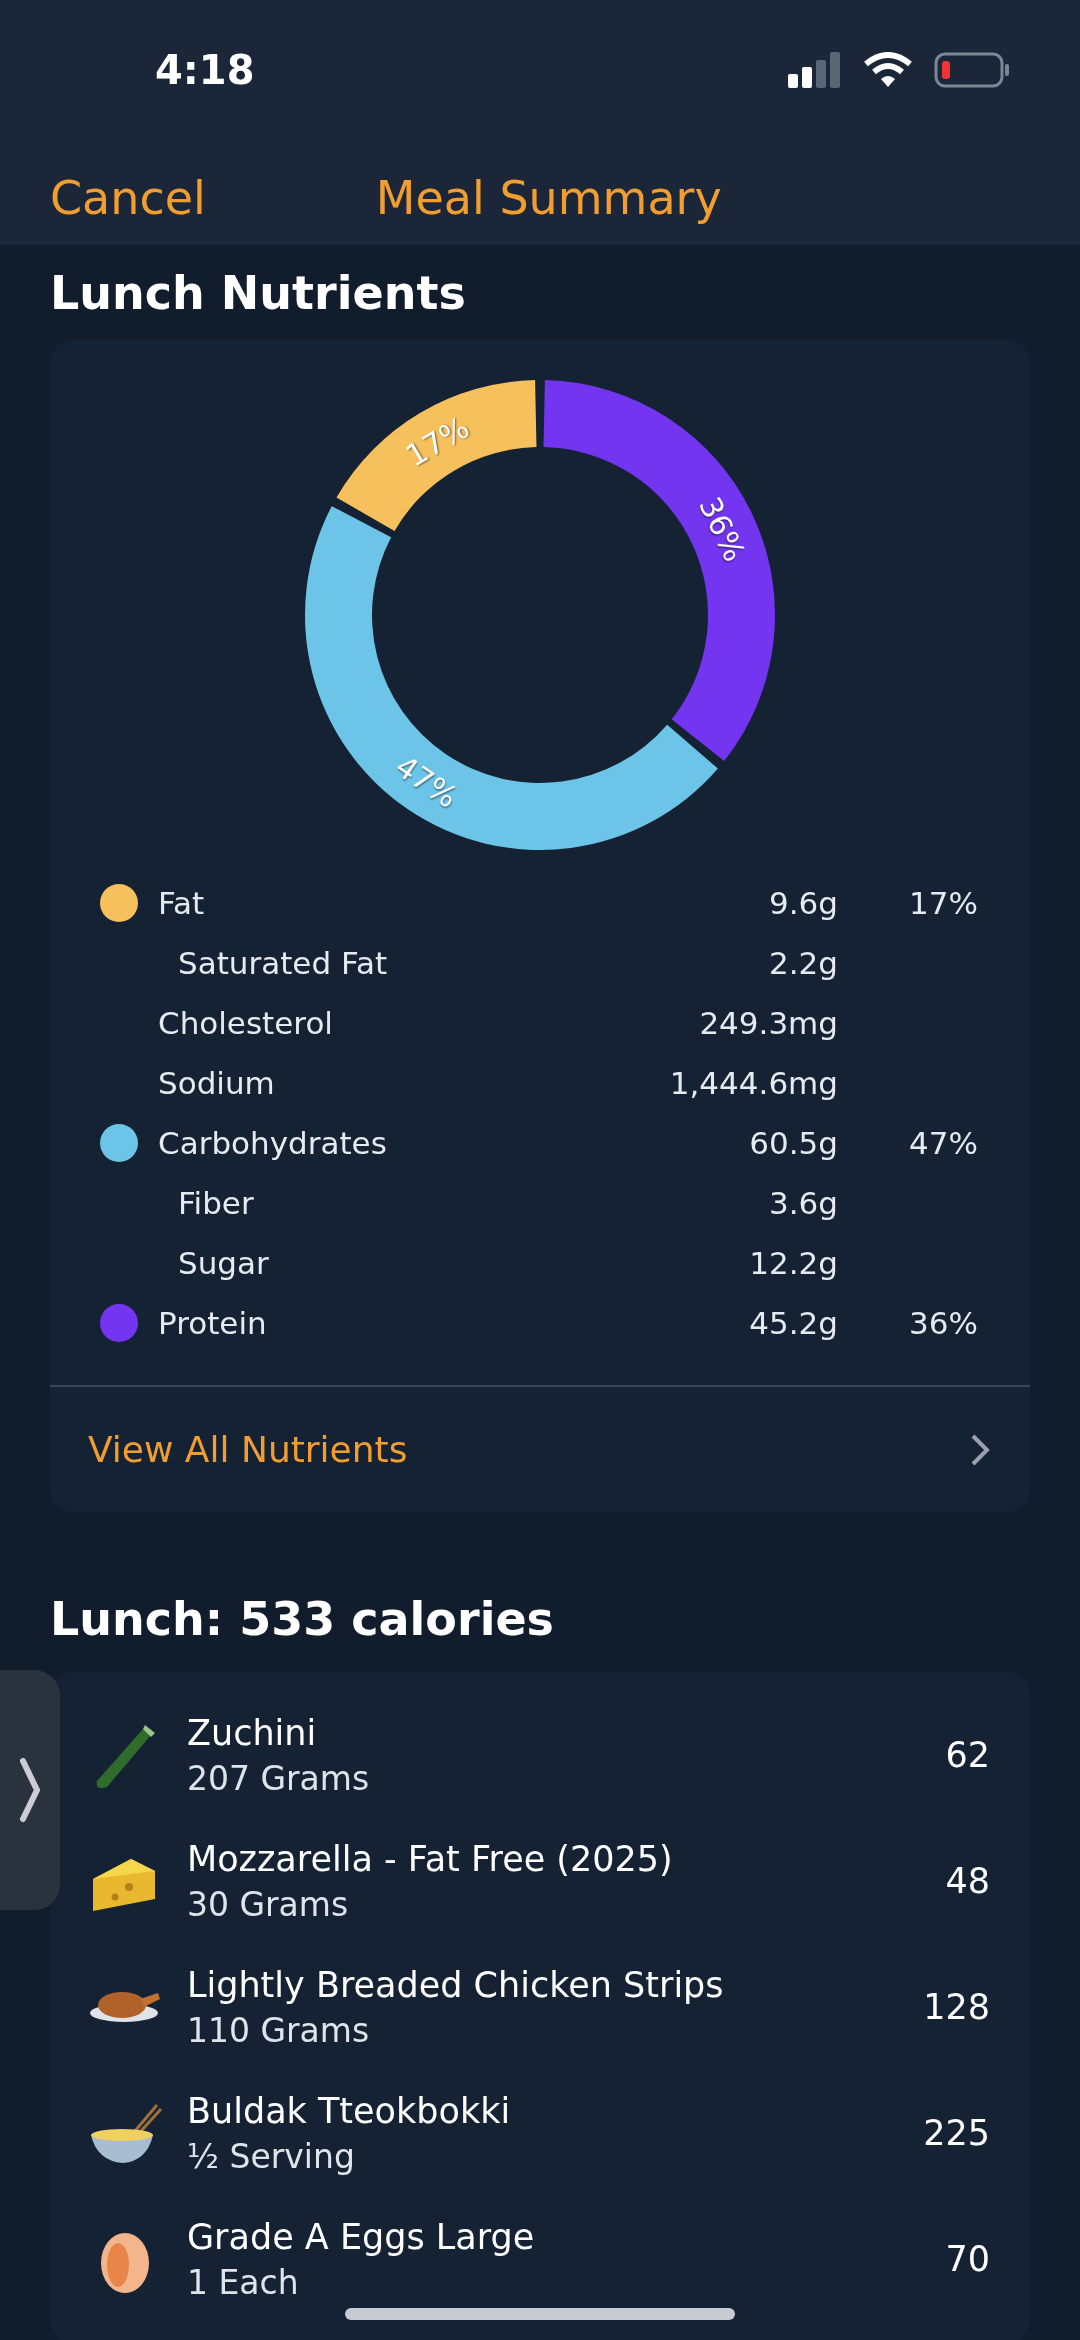 The height and width of the screenshot is (2340, 1080). I want to click on food-amount: 207 Grams, so click(279, 1778).